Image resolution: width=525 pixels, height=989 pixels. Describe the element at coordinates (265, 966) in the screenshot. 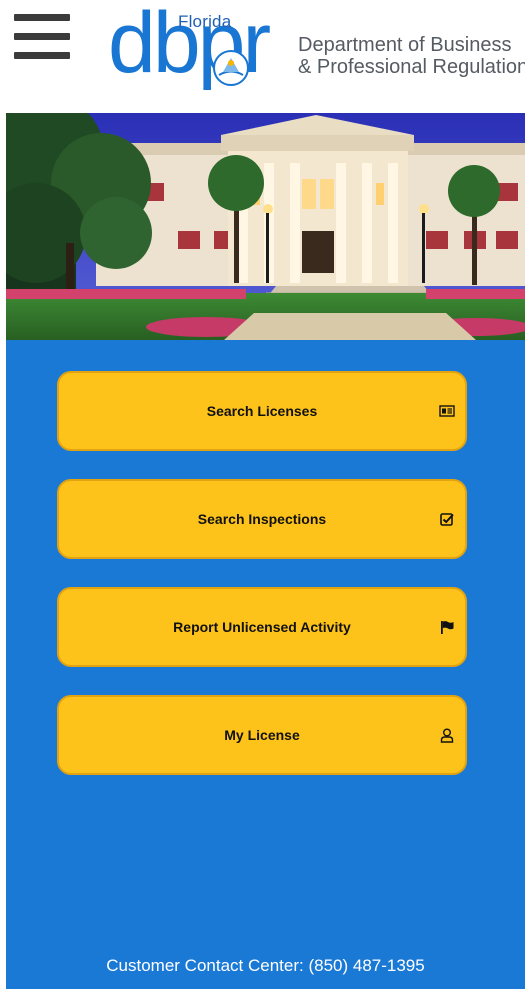

I see `customer-contact-text: Customer Contact Center: (850) 487-1395` at that location.